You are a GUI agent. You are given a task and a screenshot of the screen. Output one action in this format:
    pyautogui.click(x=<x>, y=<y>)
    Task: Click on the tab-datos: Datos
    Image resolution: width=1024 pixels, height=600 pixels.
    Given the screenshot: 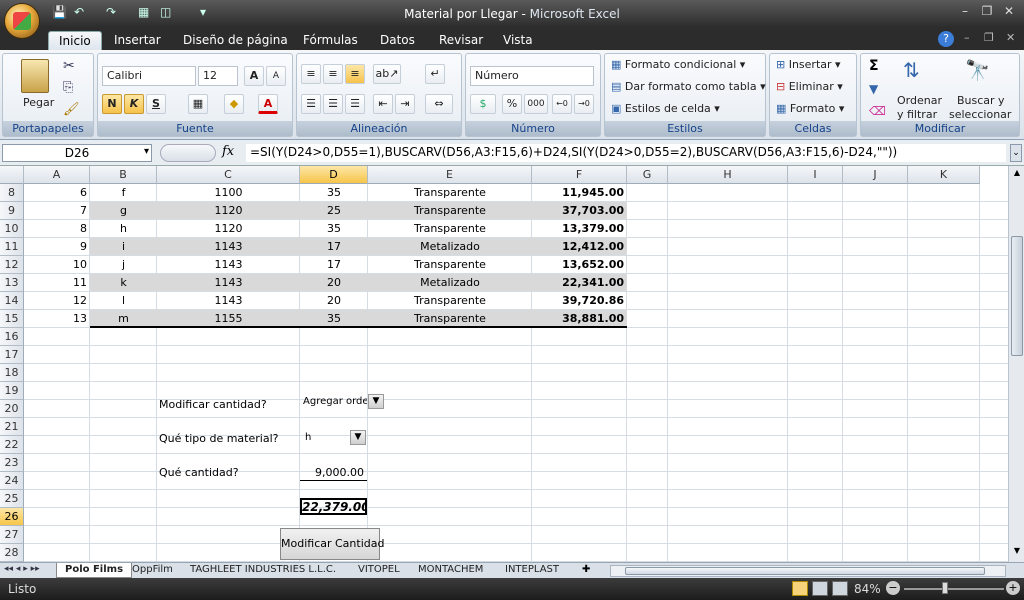 What is the action you would take?
    pyautogui.click(x=397, y=40)
    